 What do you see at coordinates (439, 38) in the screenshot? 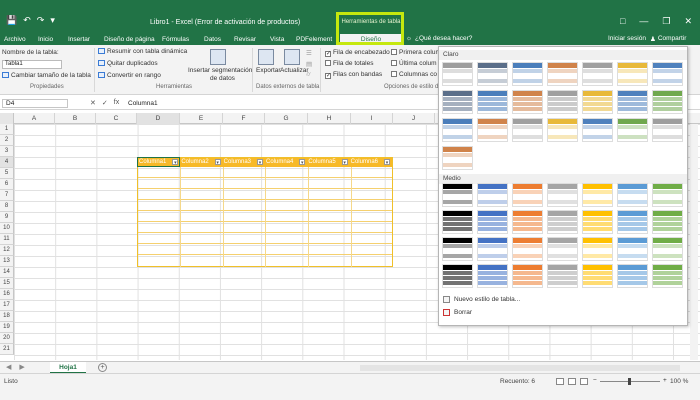
I see `tell-me-search: ☼ ¿Qué desea hacer?` at bounding box center [439, 38].